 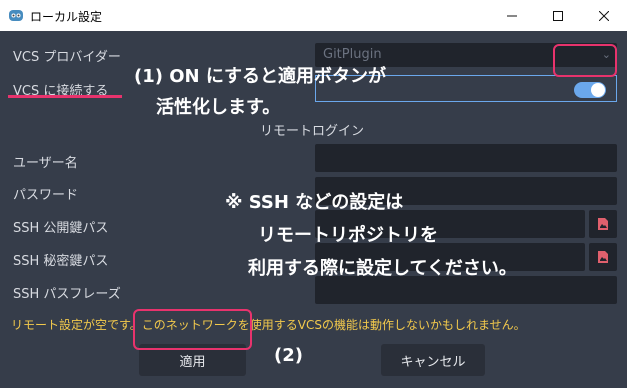 I want to click on maximize-icon, so click(x=558, y=15).